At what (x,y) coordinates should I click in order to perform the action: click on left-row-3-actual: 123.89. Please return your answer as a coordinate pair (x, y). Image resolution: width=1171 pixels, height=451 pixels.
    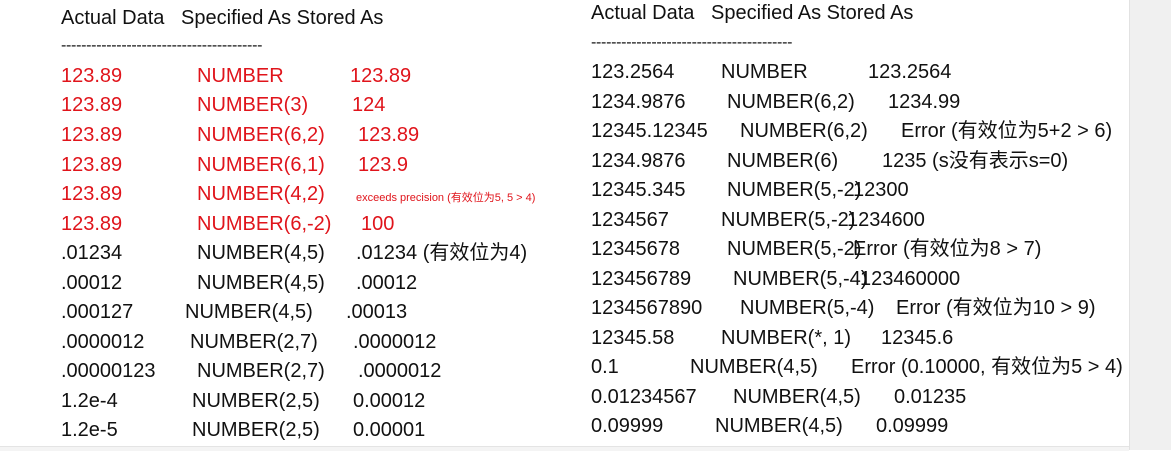
    Looking at the image, I should click on (92, 165).